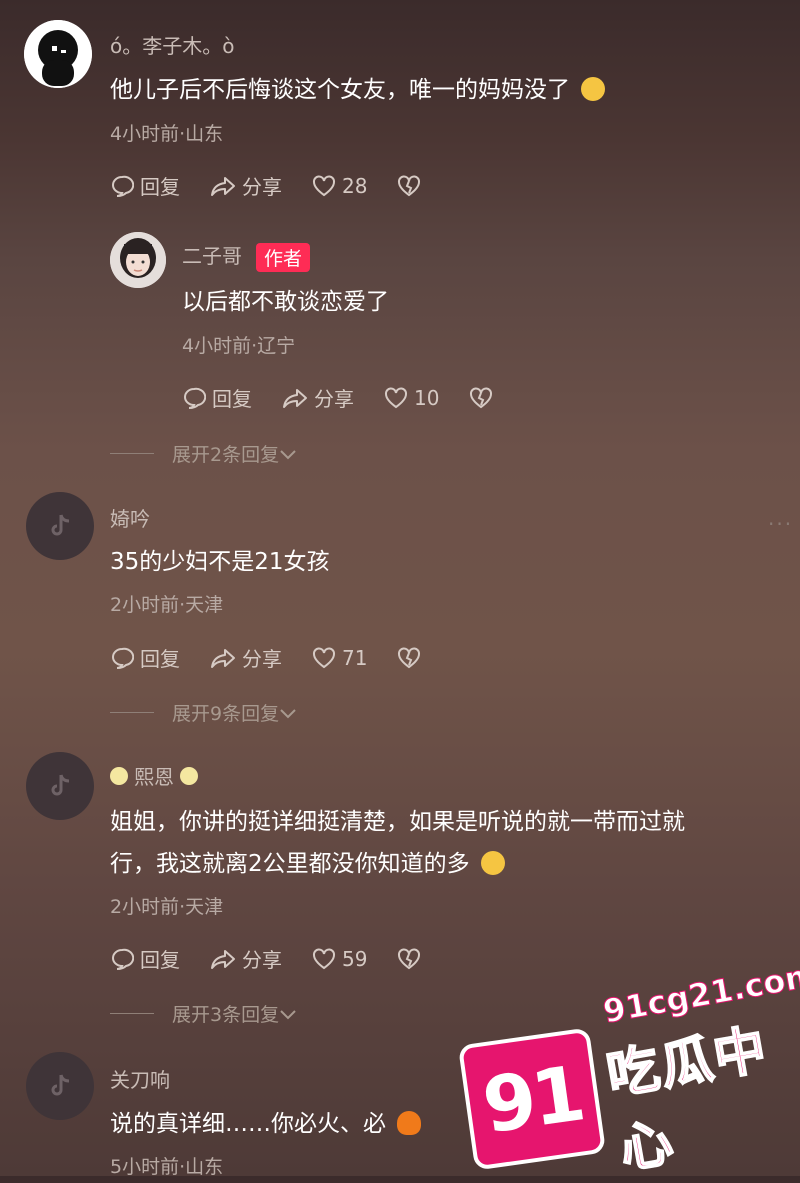 This screenshot has height=1183, width=800. I want to click on like-button: 59, so click(339, 959).